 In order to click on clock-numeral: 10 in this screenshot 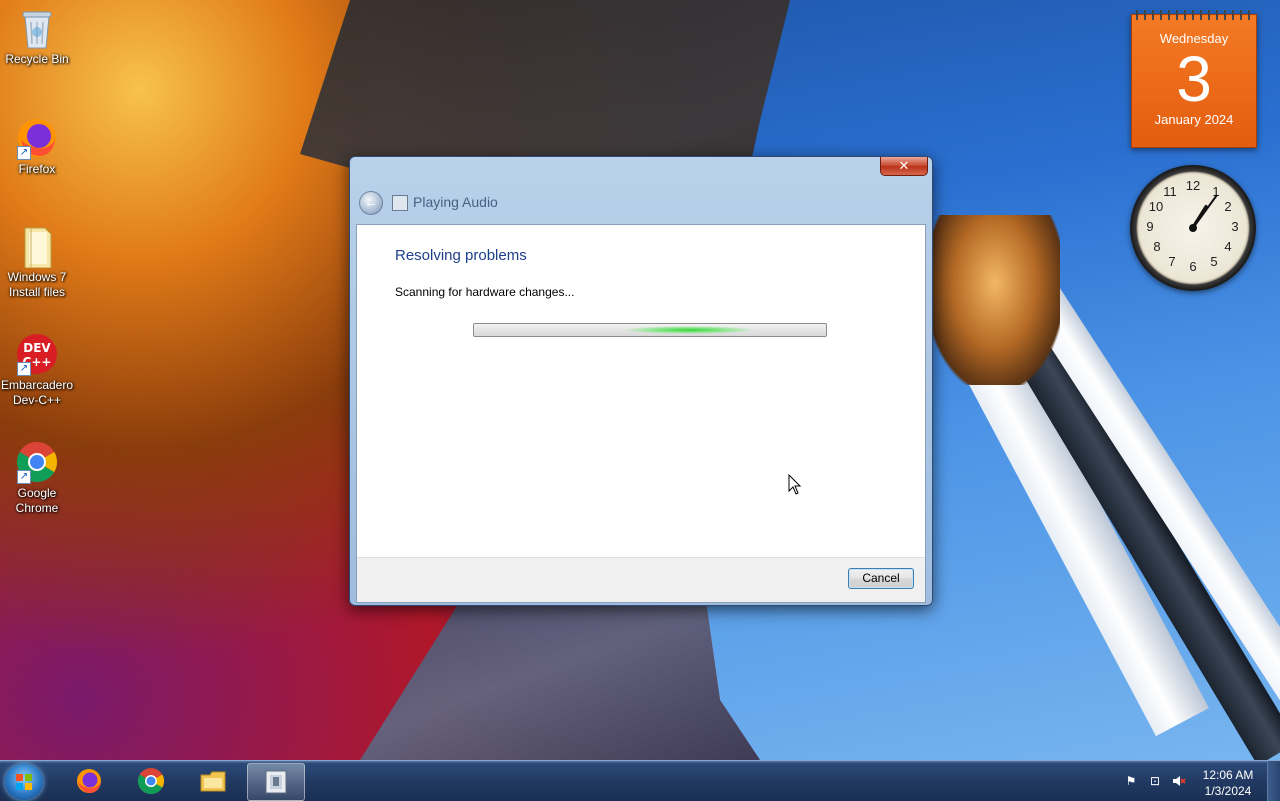, I will do `click(1156, 206)`.